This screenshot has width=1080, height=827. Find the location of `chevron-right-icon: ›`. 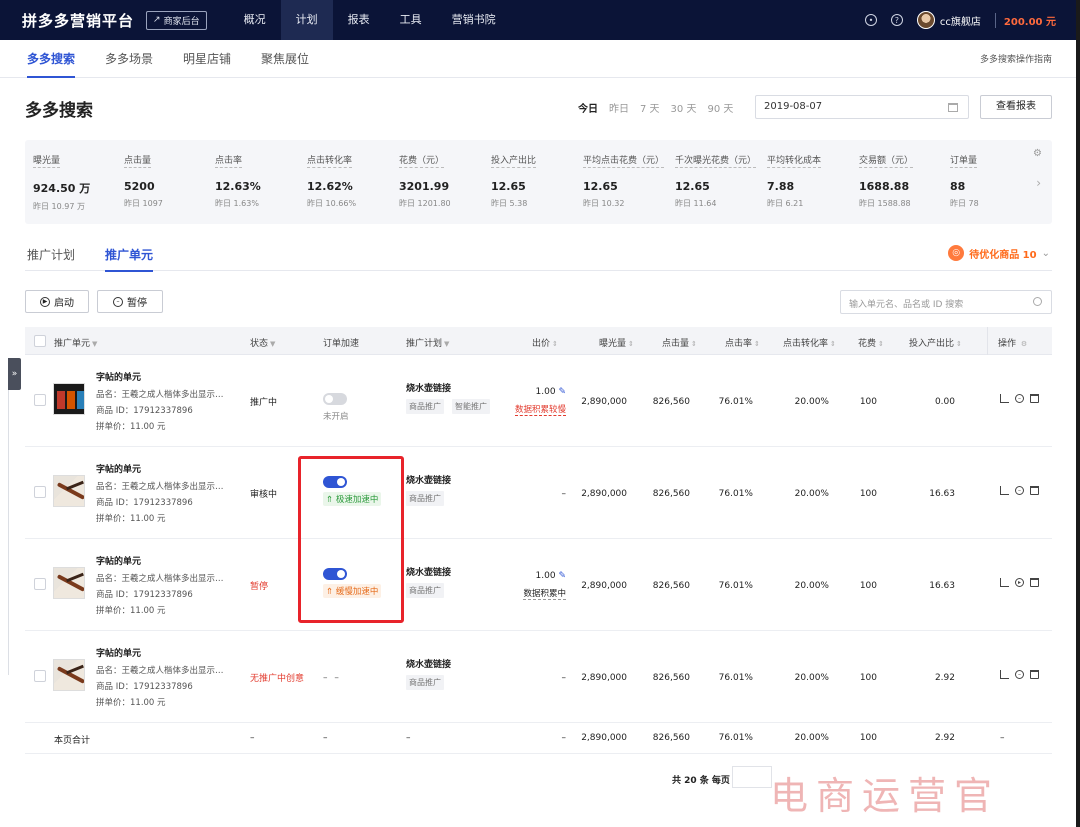

chevron-right-icon: › is located at coordinates (1038, 183).